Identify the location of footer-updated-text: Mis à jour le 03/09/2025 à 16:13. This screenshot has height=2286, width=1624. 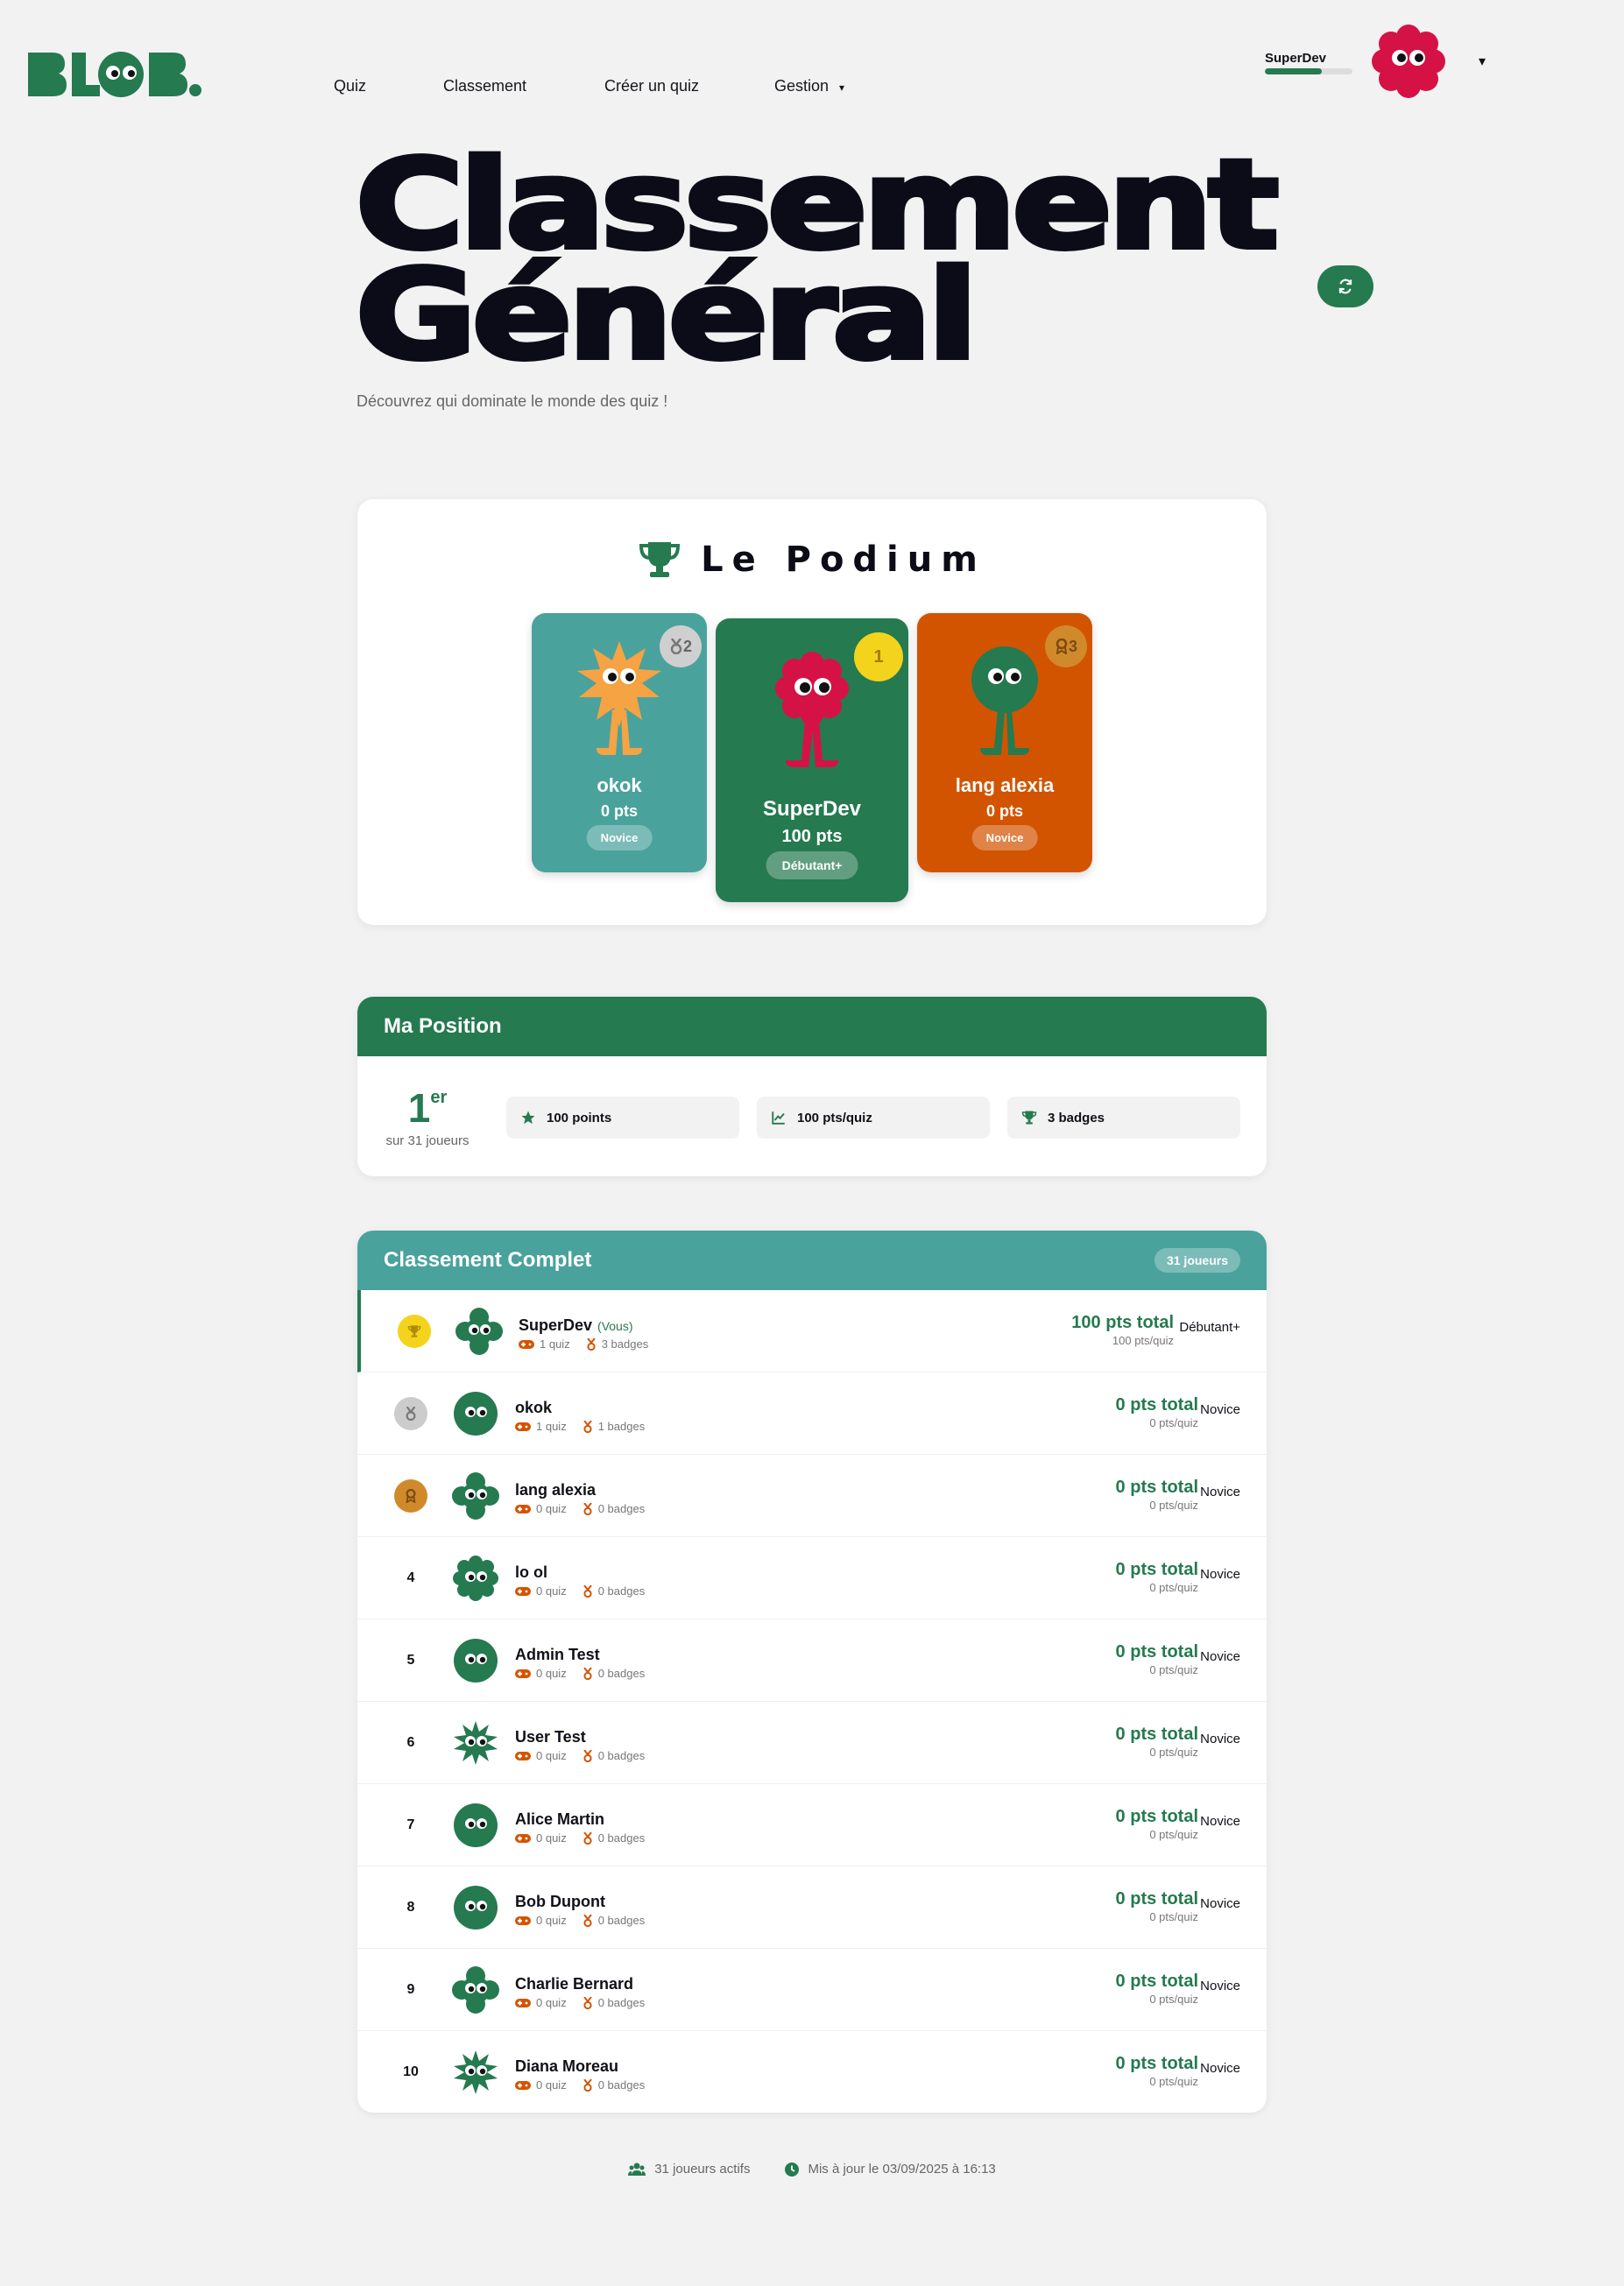
(902, 2169).